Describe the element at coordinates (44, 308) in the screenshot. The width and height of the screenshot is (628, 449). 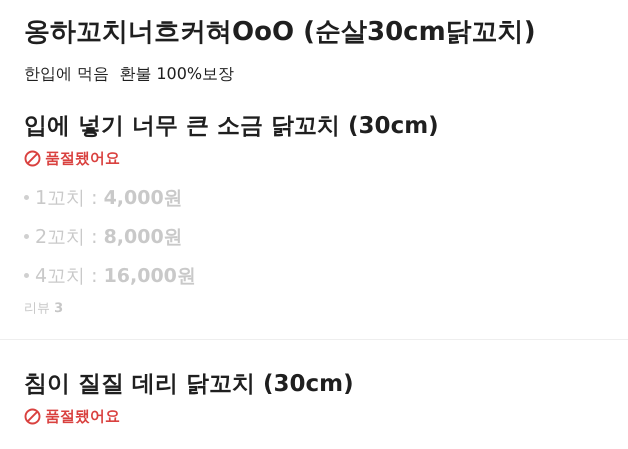
I see `review-count: 리뷰 3` at that location.